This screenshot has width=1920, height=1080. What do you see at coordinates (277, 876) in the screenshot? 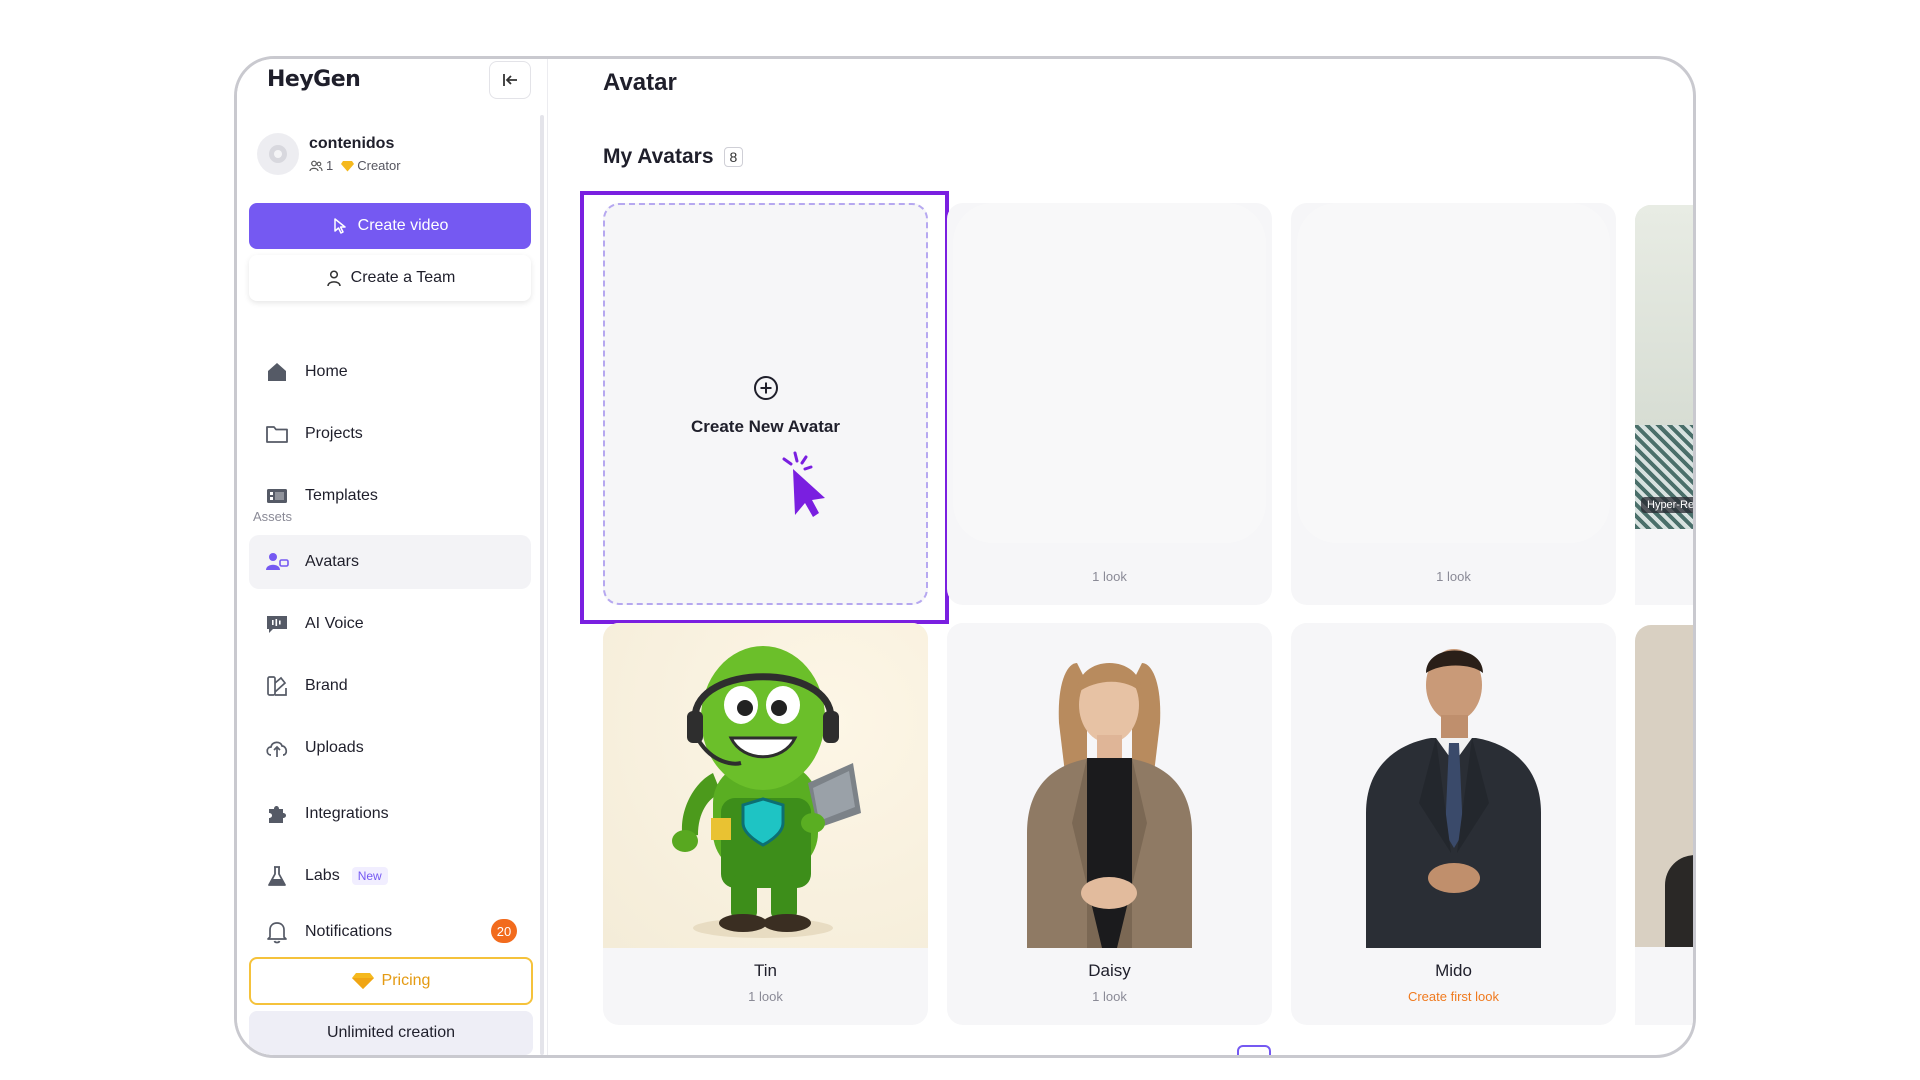
I see `flask-icon` at bounding box center [277, 876].